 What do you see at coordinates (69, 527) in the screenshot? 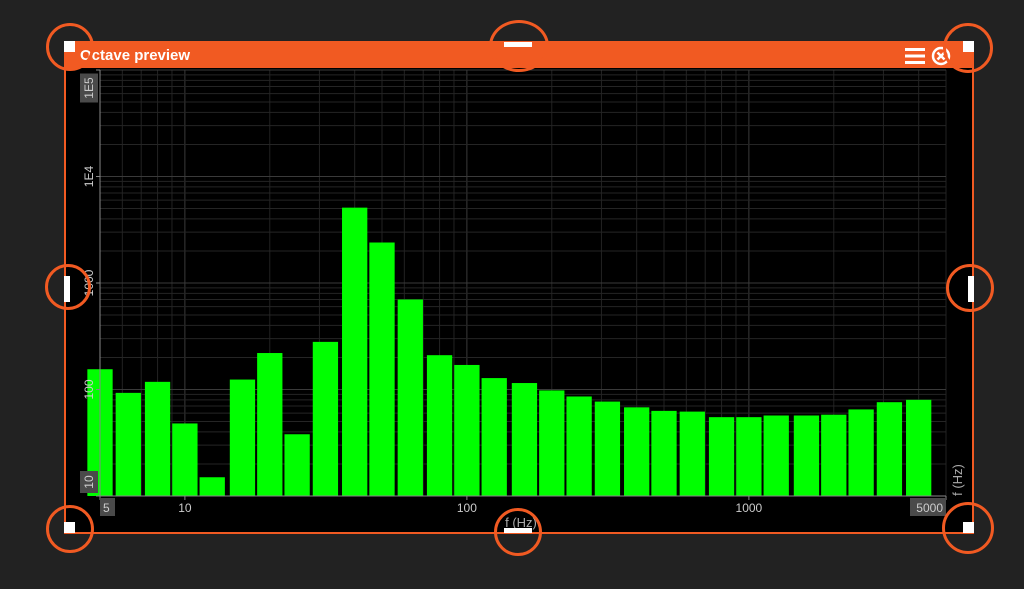
I see `resize-handle-bottom-left` at bounding box center [69, 527].